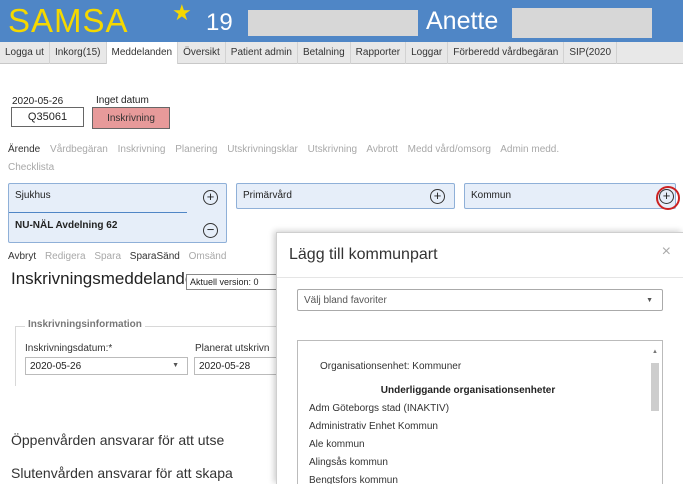 The image size is (683, 484). Describe the element at coordinates (31, 167) in the screenshot. I see `tab-checklista: Checklista` at that location.